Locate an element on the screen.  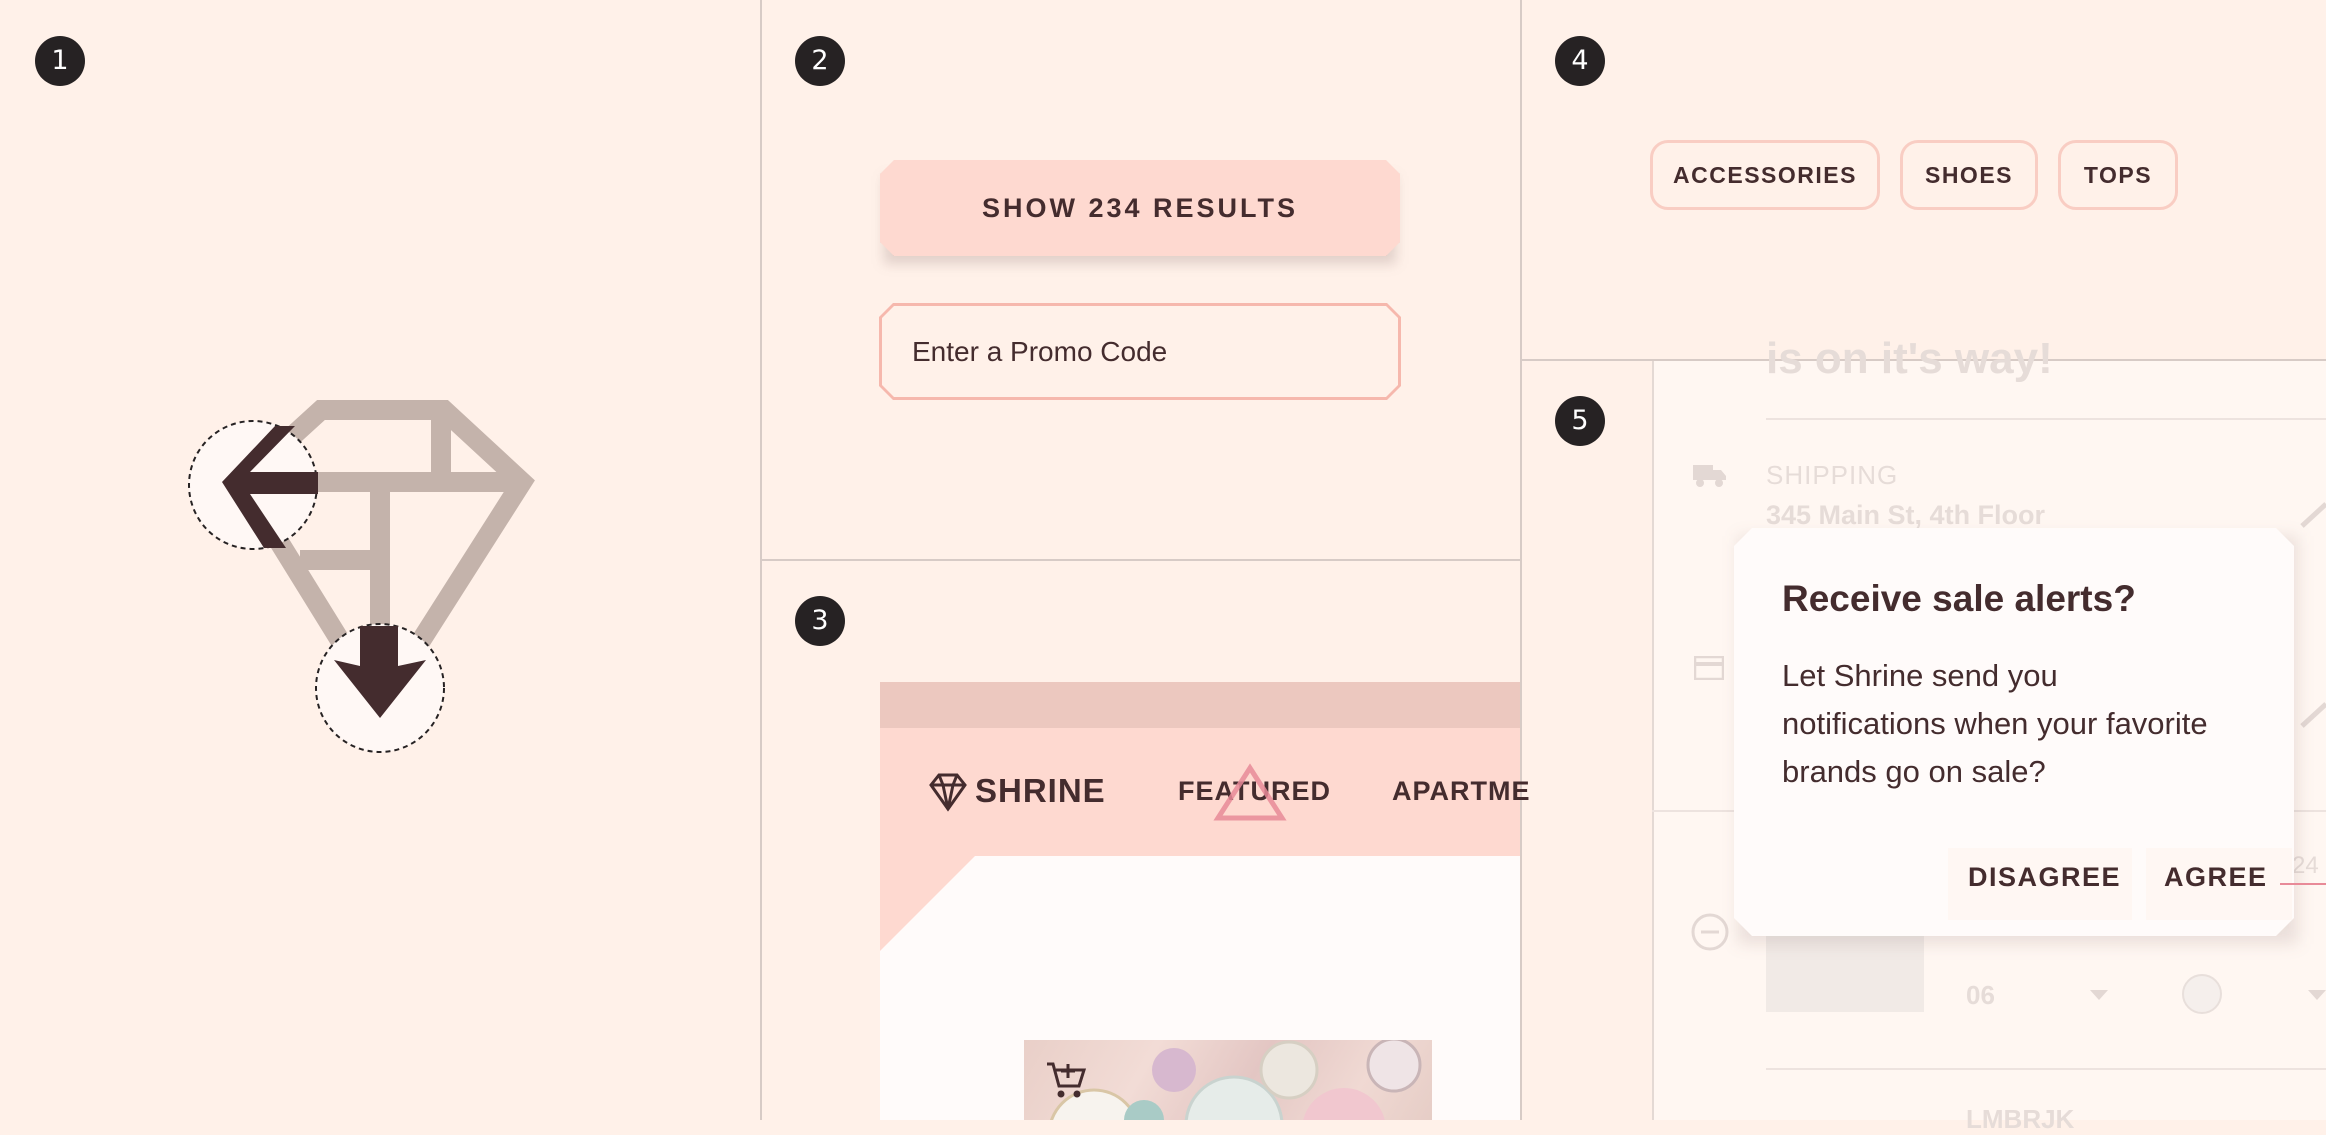
promo-code-input: Enter a Promo Code is located at coordinates (1140, 351).